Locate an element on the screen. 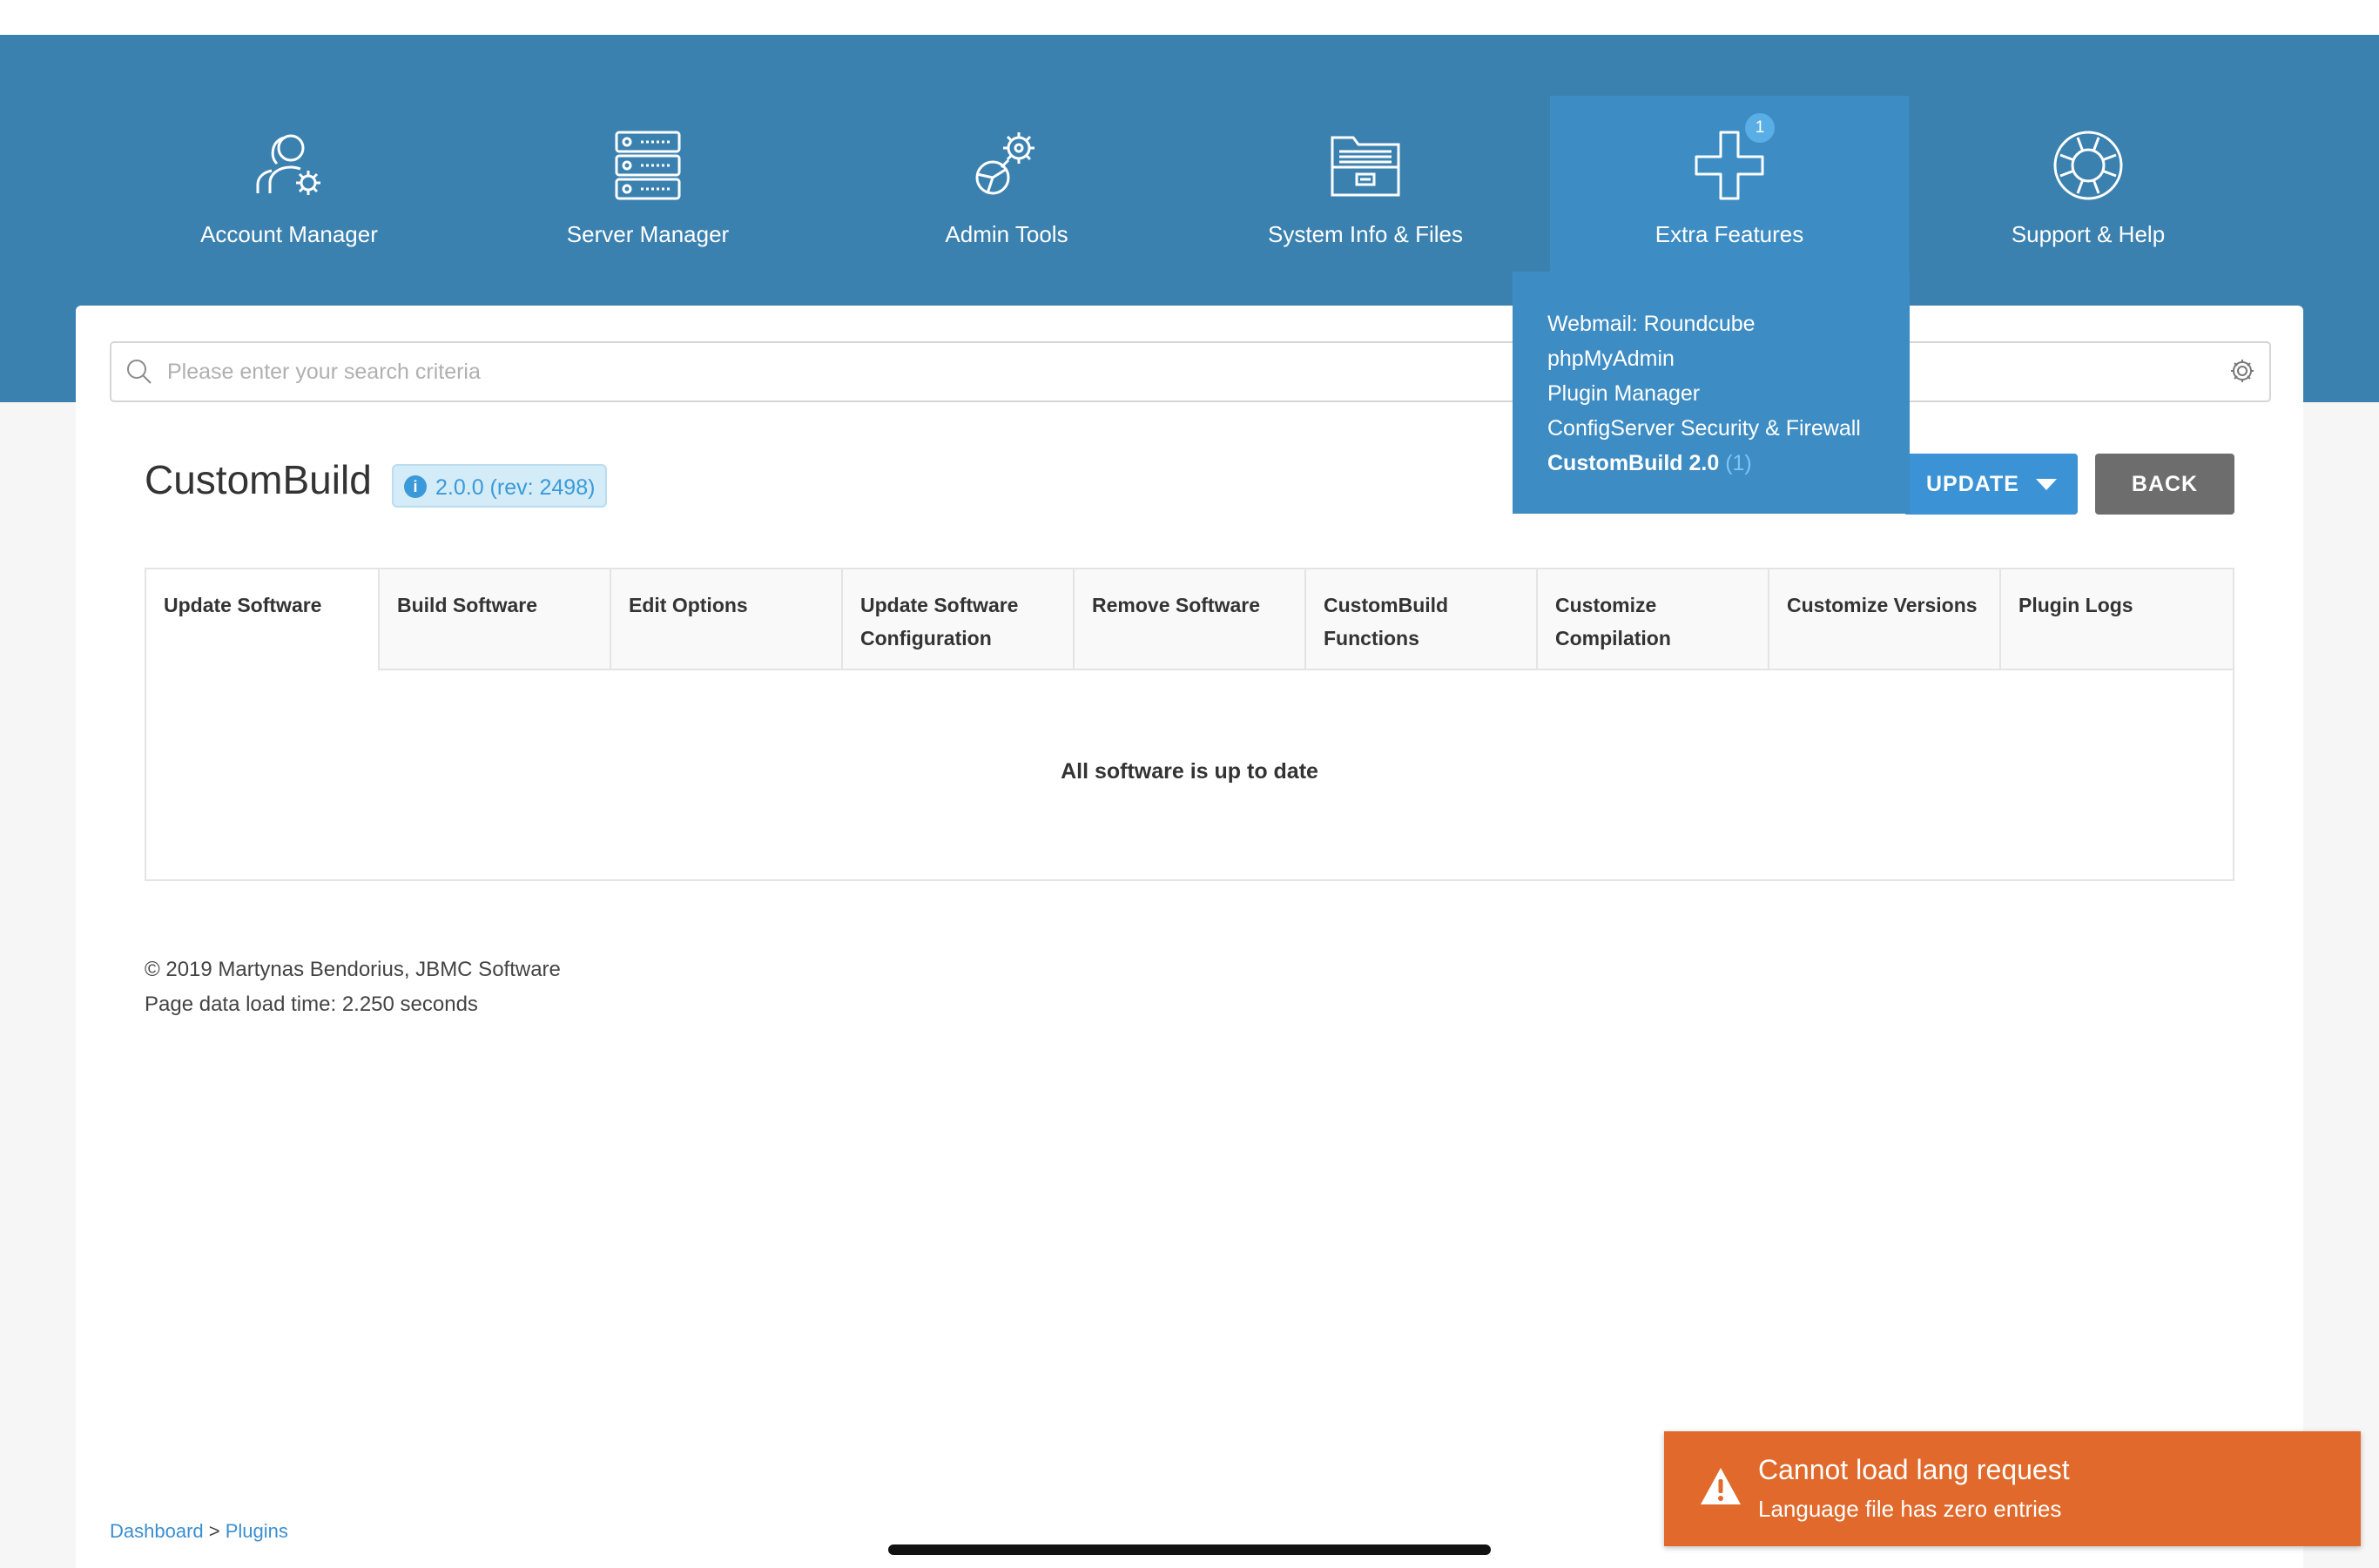 This screenshot has width=2379, height=1568. page-title: CustomBuild is located at coordinates (258, 479).